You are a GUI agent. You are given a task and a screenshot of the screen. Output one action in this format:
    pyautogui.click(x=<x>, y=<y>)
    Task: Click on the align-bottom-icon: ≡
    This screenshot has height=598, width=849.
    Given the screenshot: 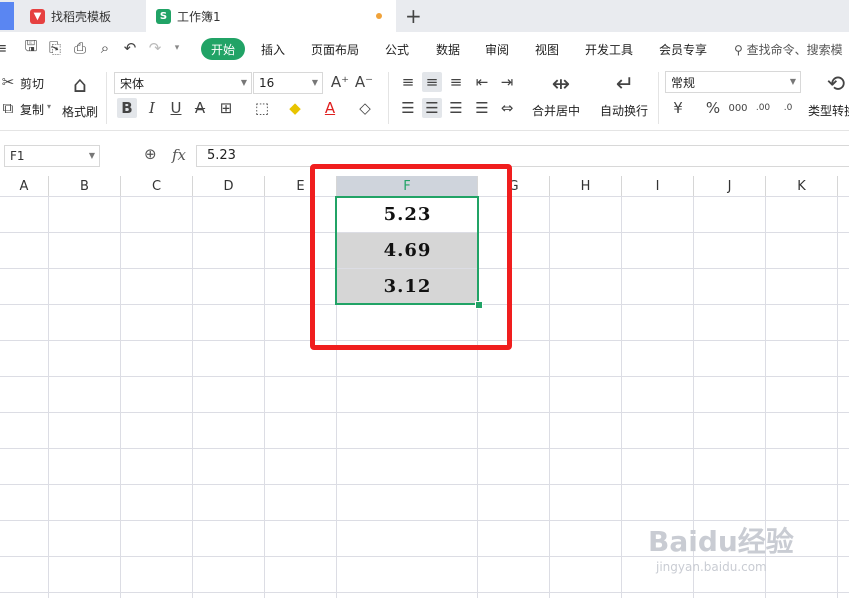 What is the action you would take?
    pyautogui.click(x=456, y=82)
    